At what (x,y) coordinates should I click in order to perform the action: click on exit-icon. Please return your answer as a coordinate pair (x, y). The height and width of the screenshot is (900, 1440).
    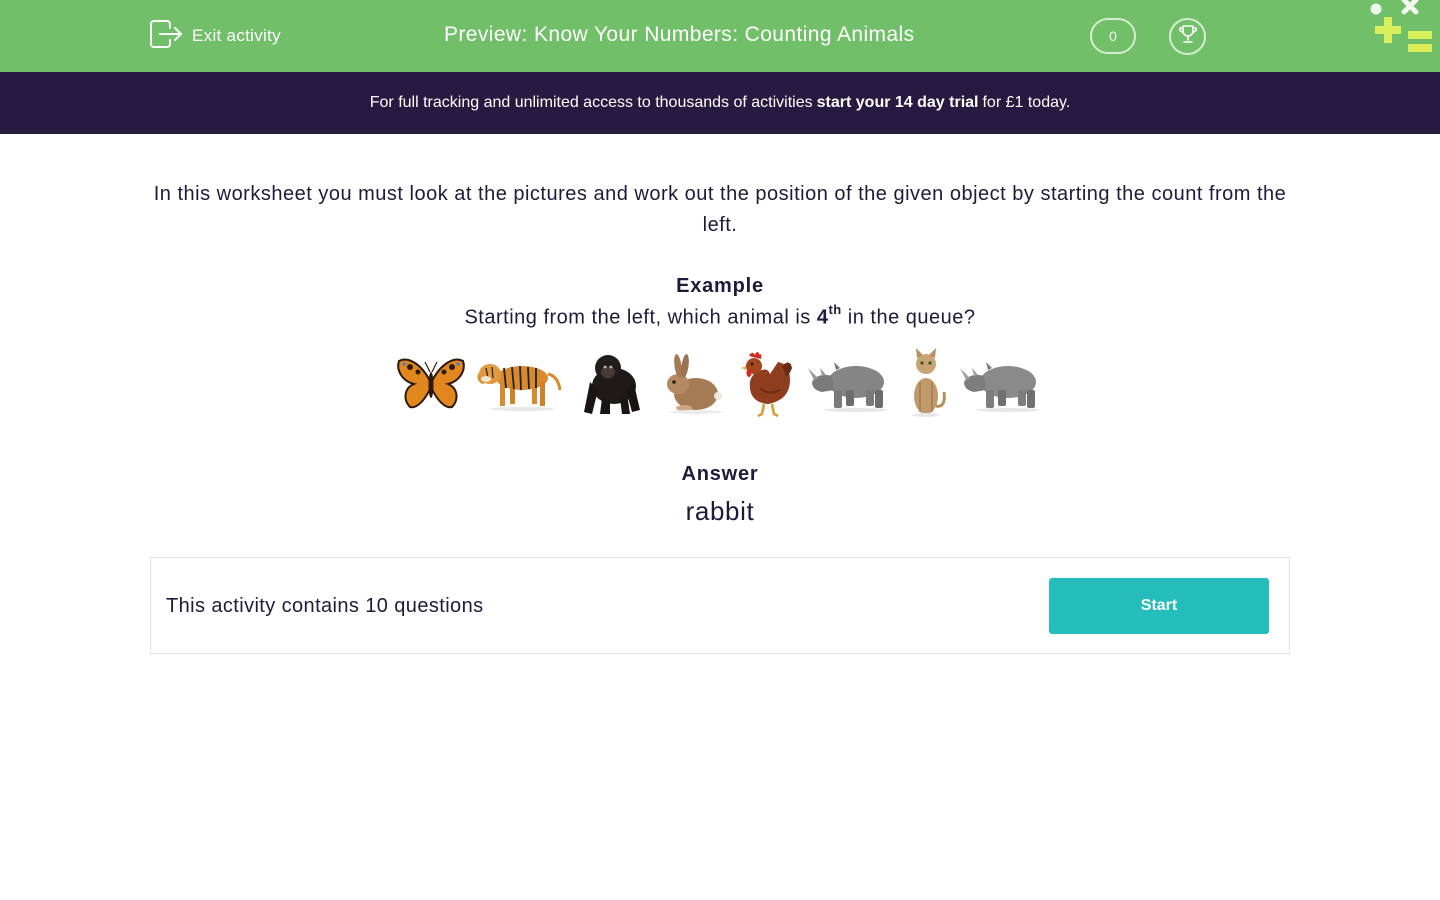
    Looking at the image, I should click on (166, 36).